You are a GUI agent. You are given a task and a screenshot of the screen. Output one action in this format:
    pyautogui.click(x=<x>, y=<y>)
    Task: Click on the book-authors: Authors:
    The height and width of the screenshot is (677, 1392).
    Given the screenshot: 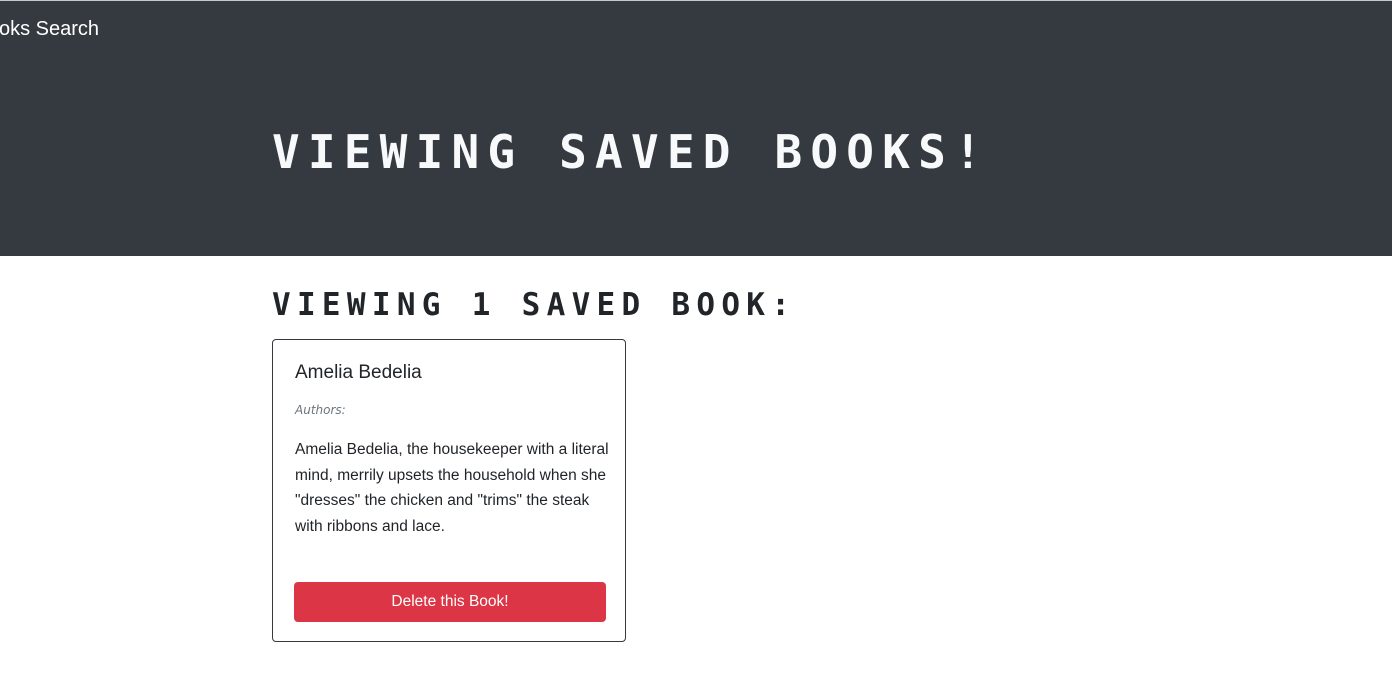 What is the action you would take?
    pyautogui.click(x=320, y=410)
    